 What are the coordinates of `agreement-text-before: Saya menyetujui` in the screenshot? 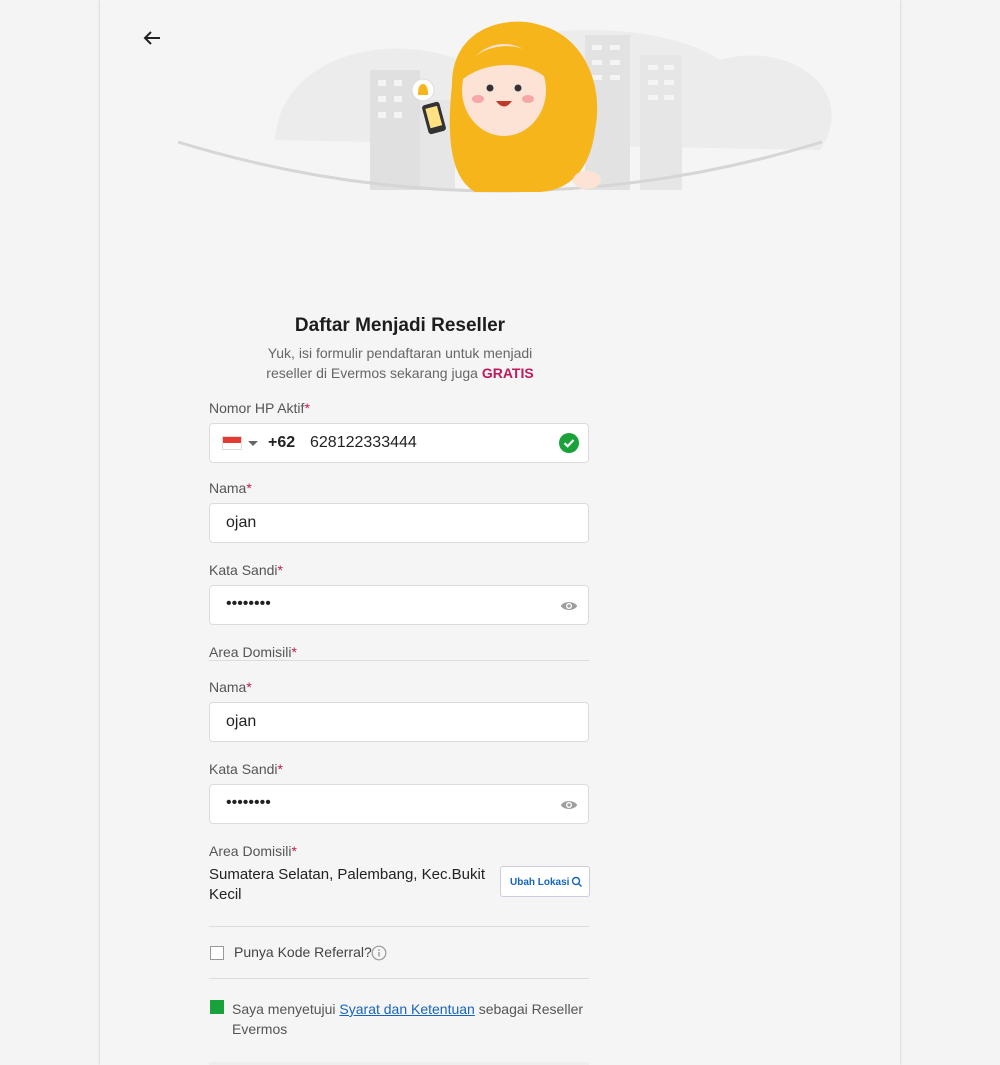 It's located at (284, 1009).